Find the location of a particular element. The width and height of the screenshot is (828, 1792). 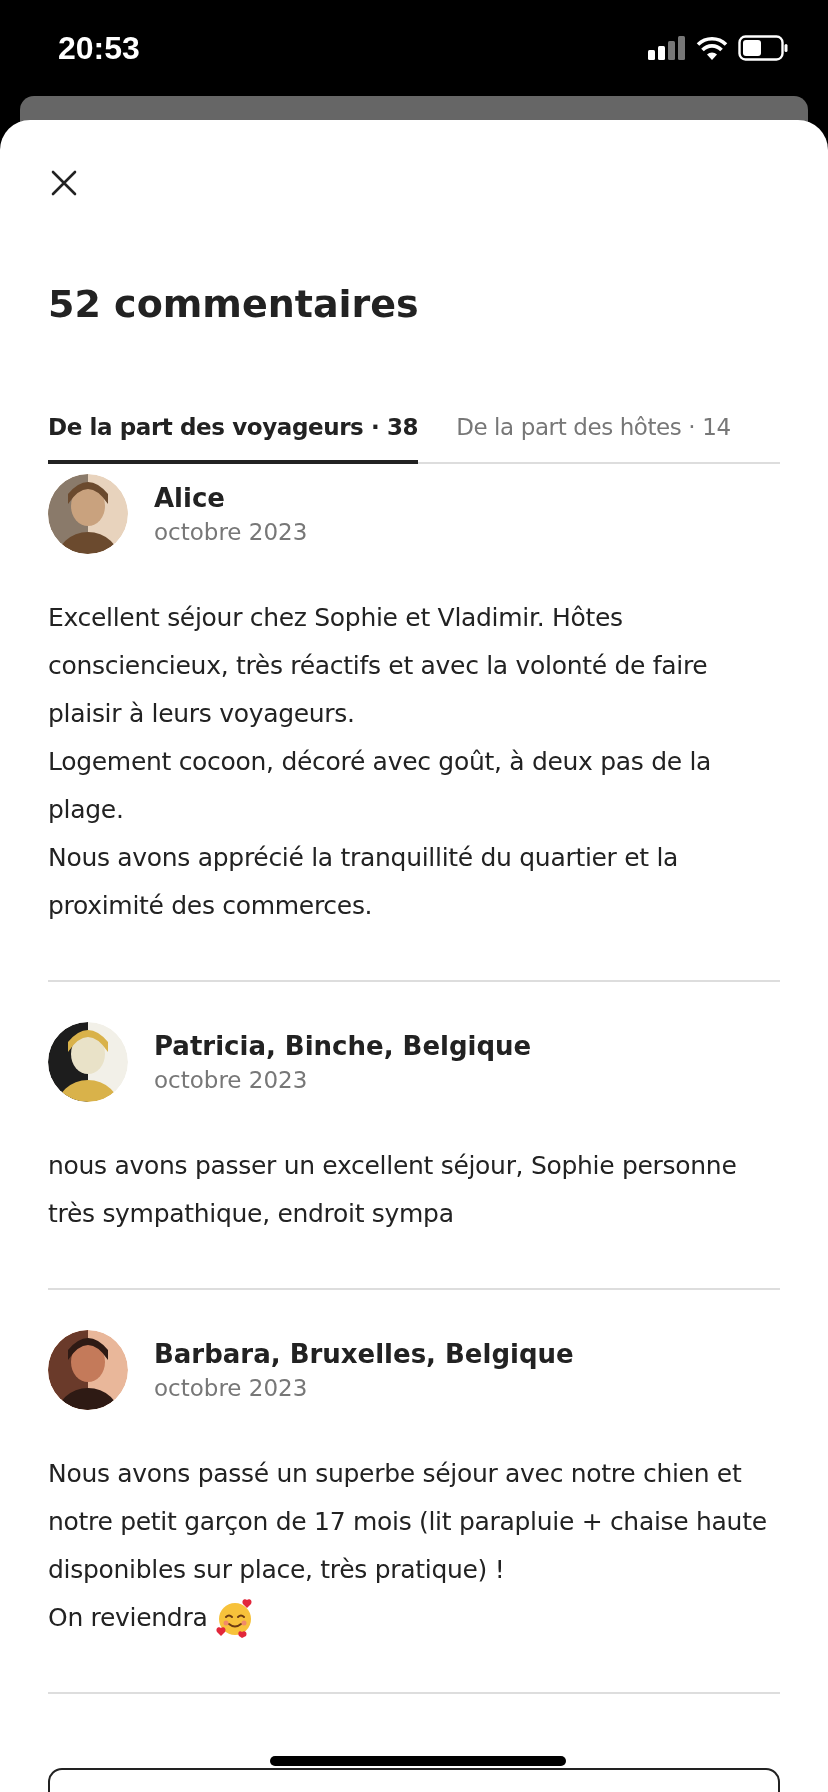

status-time: 20:53 is located at coordinates (99, 48).